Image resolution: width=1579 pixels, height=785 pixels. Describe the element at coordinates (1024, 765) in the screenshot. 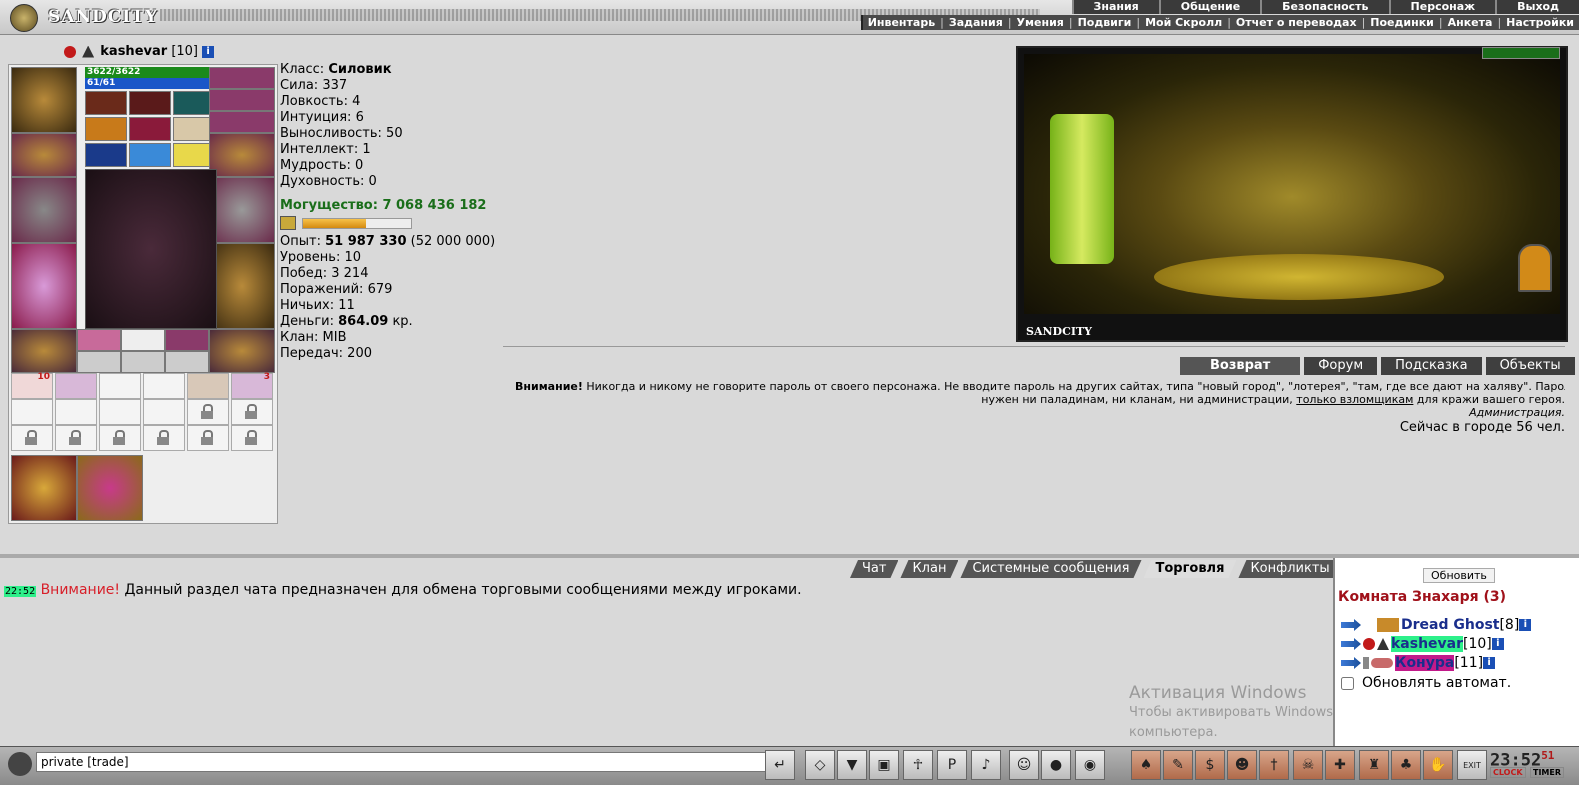

I see `smile-icon: ☺` at that location.